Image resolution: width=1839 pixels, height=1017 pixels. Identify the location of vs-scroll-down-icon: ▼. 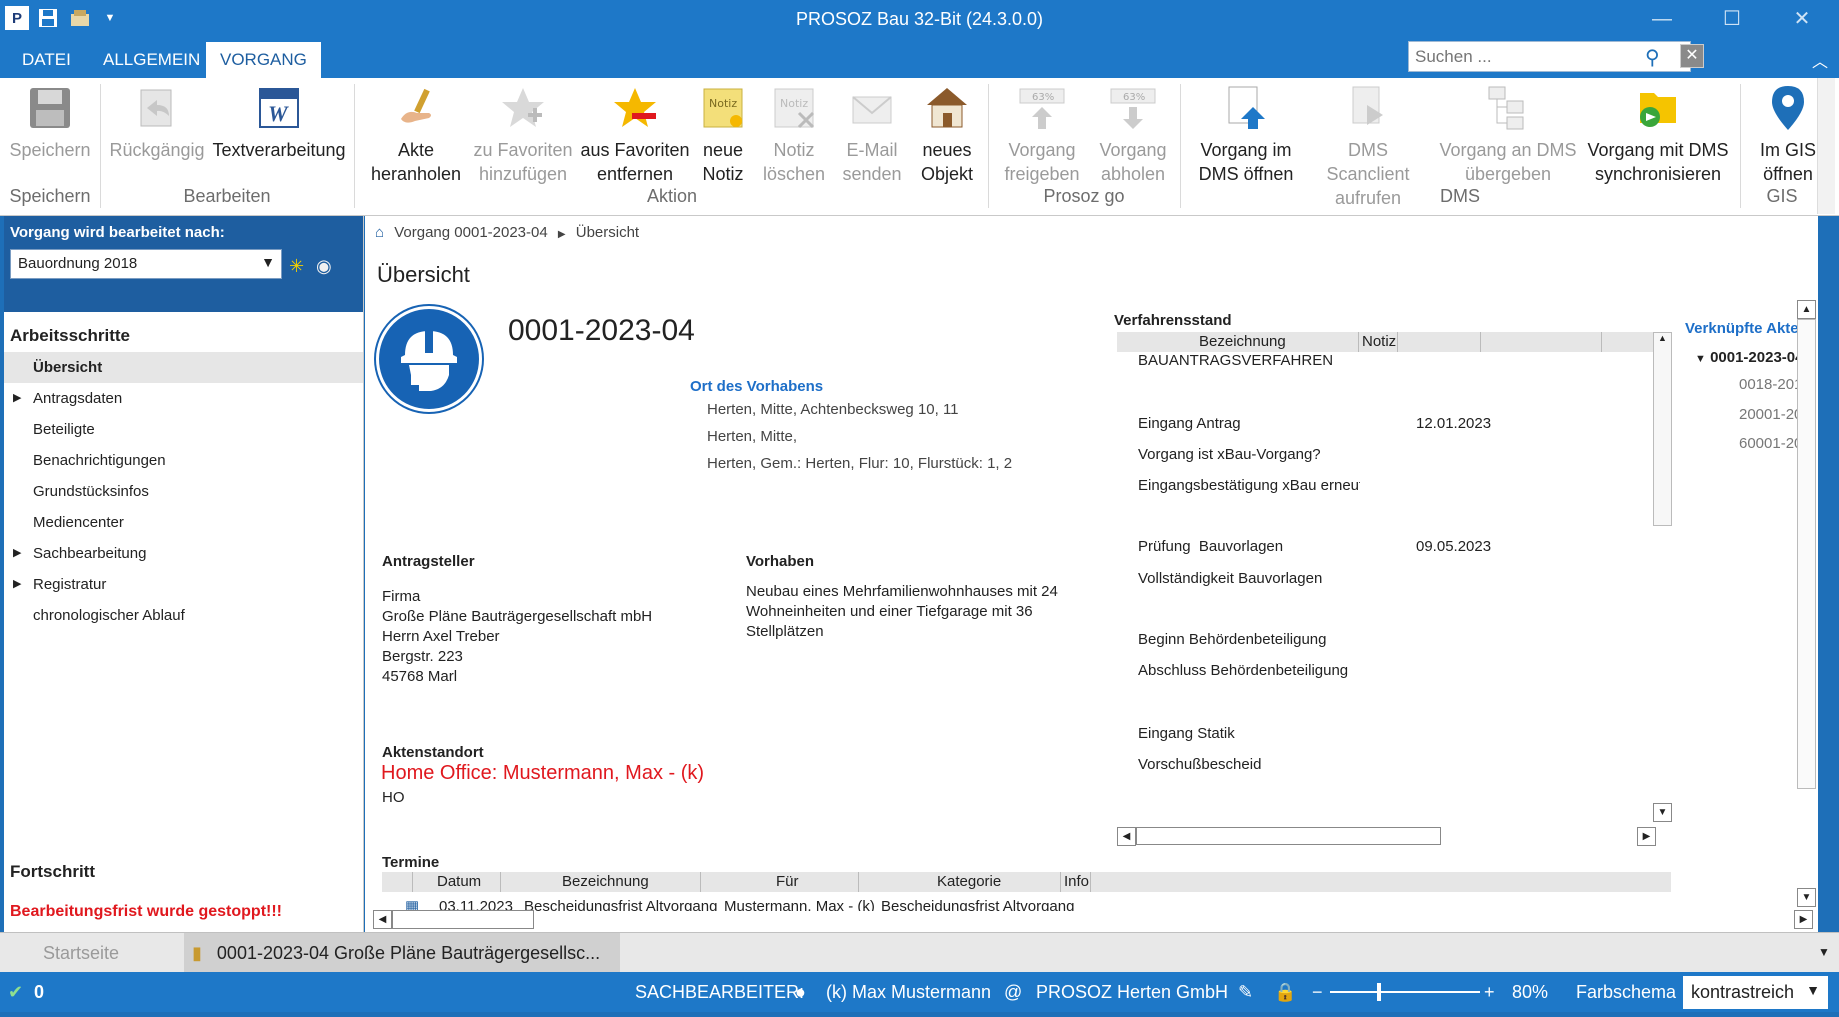
(1662, 812).